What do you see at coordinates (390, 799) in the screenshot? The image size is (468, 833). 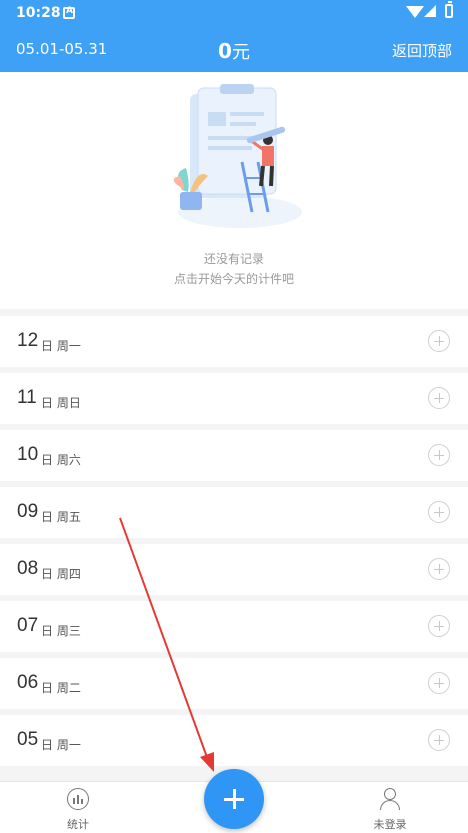 I see `user-icon` at bounding box center [390, 799].